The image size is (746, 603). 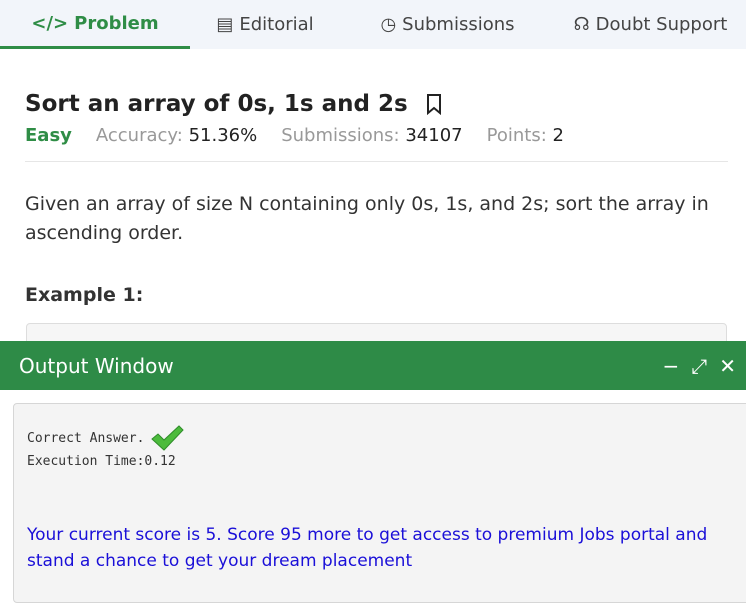 What do you see at coordinates (265, 24) in the screenshot?
I see `tab-editorial: ▤ Editorial` at bounding box center [265, 24].